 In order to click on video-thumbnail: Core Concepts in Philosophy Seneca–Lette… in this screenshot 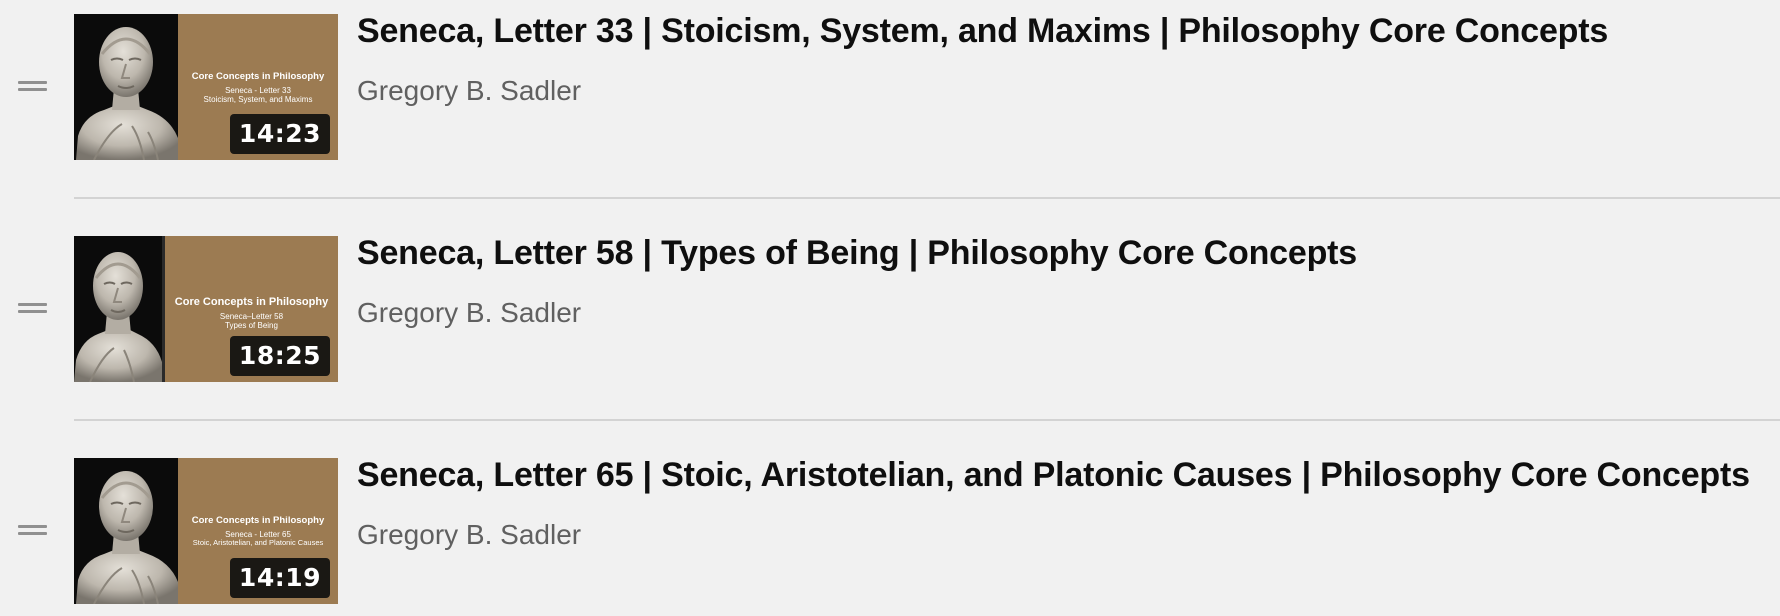, I will do `click(206, 309)`.